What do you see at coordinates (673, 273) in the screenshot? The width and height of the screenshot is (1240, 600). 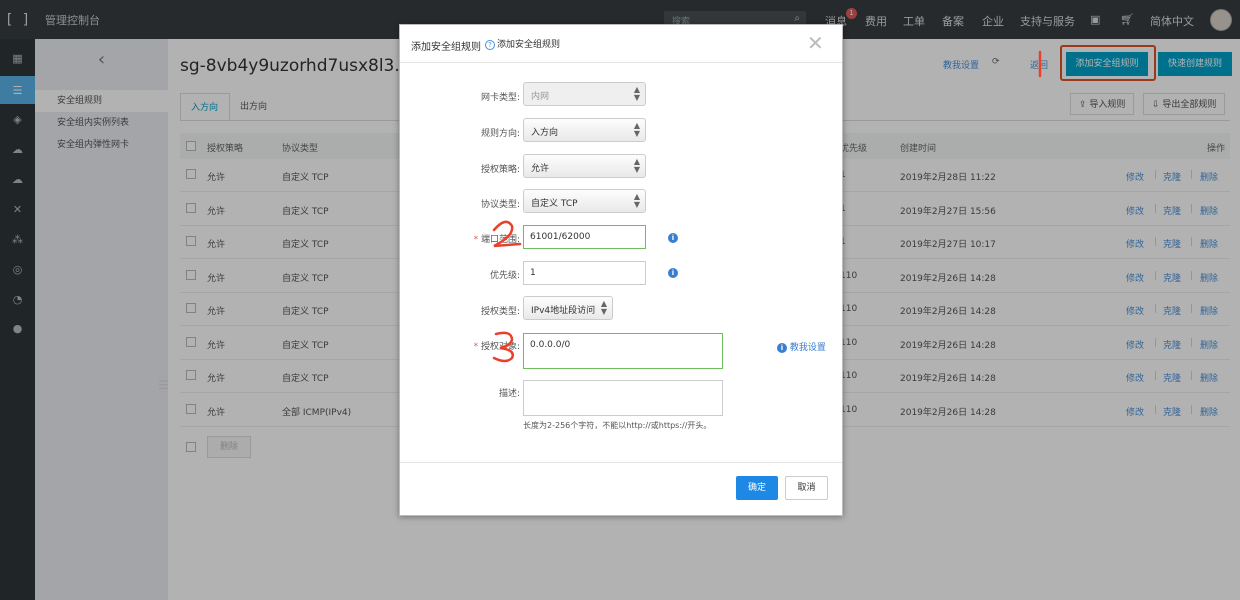 I see `priority-info-icon: i` at bounding box center [673, 273].